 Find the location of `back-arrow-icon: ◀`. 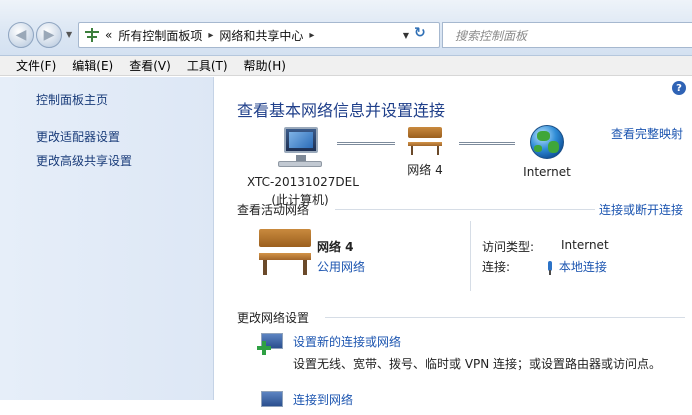

back-arrow-icon: ◀ is located at coordinates (21, 35).